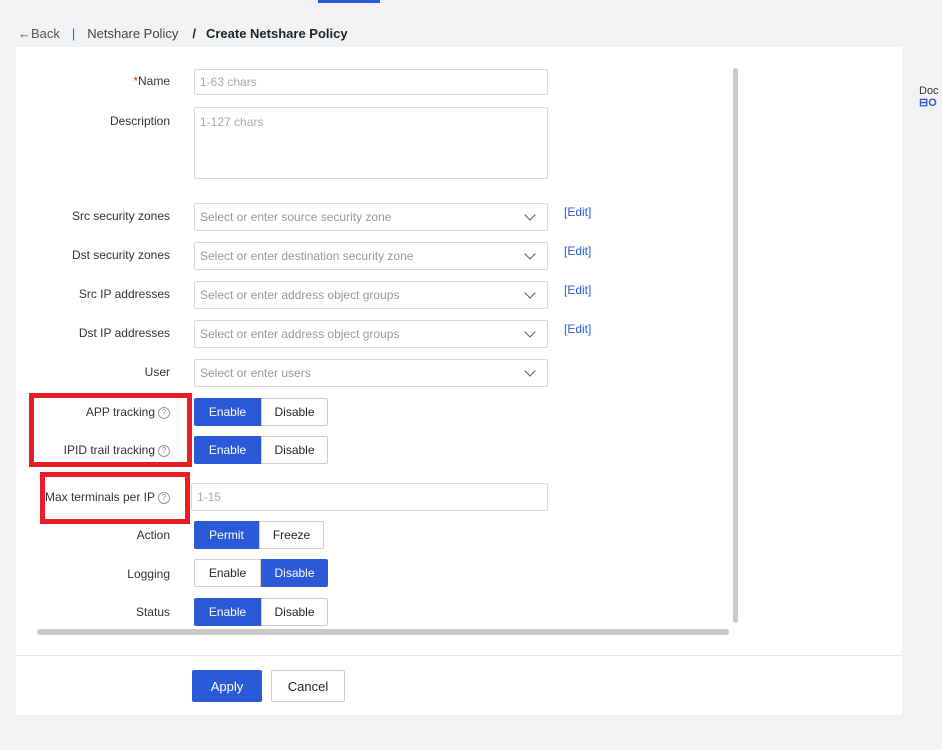 The image size is (942, 750). Describe the element at coordinates (227, 450) in the screenshot. I see `ipid-tracking-enable-option: Enable` at that location.